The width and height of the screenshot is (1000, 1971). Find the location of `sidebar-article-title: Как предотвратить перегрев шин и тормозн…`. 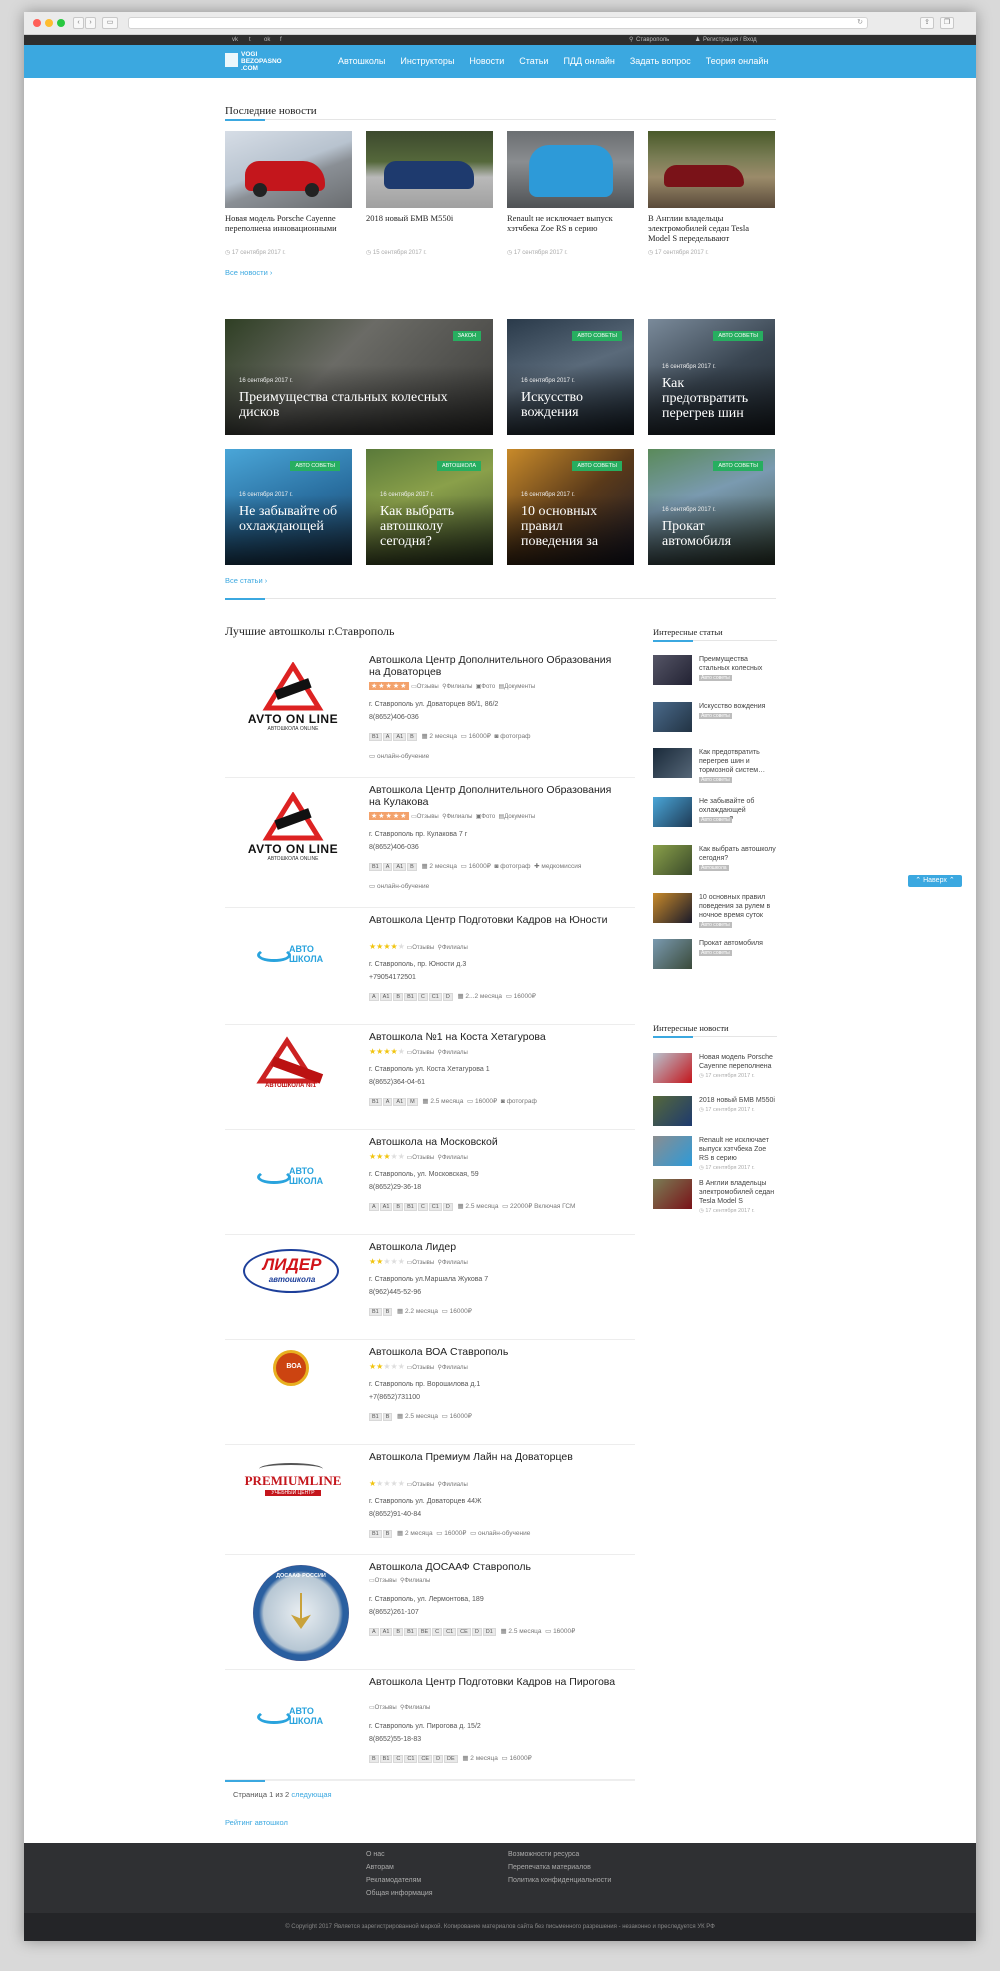

sidebar-article-title: Как предотвратить перегрев шин и тормозн… is located at coordinates (738, 761).